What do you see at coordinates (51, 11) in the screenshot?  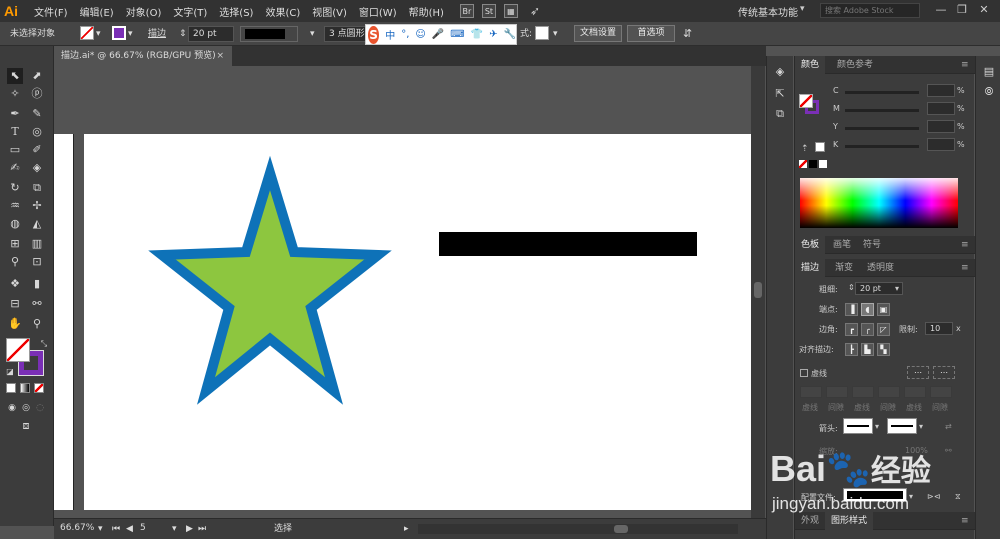 I see `menu-file: 文件(F)` at bounding box center [51, 11].